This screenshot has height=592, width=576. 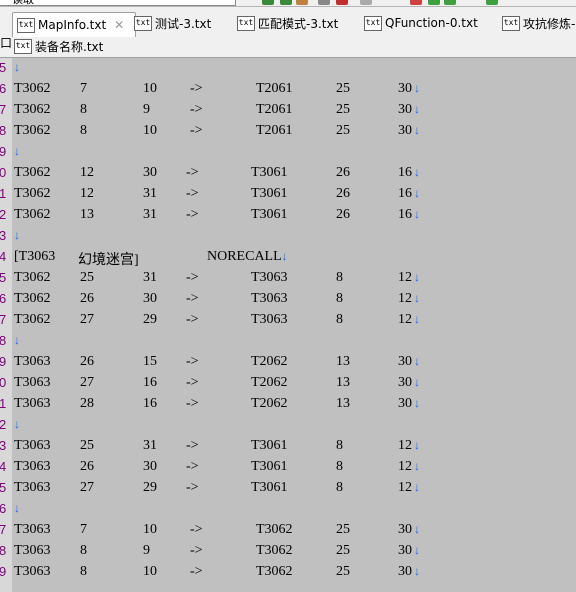 What do you see at coordinates (3, 298) in the screenshot?
I see `line-number: 6` at bounding box center [3, 298].